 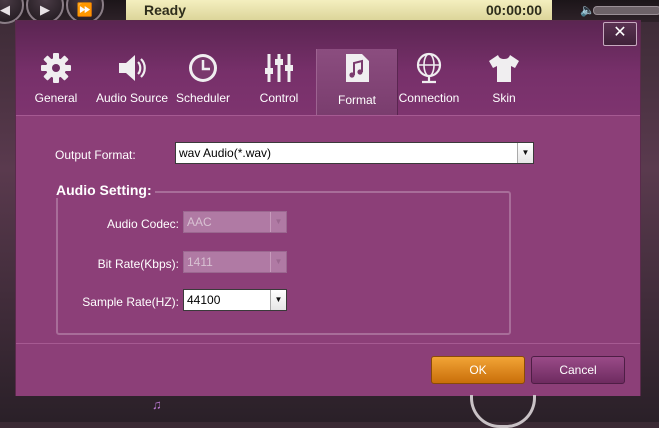 What do you see at coordinates (204, 300) in the screenshot?
I see `sample-rate-value: 44100` at bounding box center [204, 300].